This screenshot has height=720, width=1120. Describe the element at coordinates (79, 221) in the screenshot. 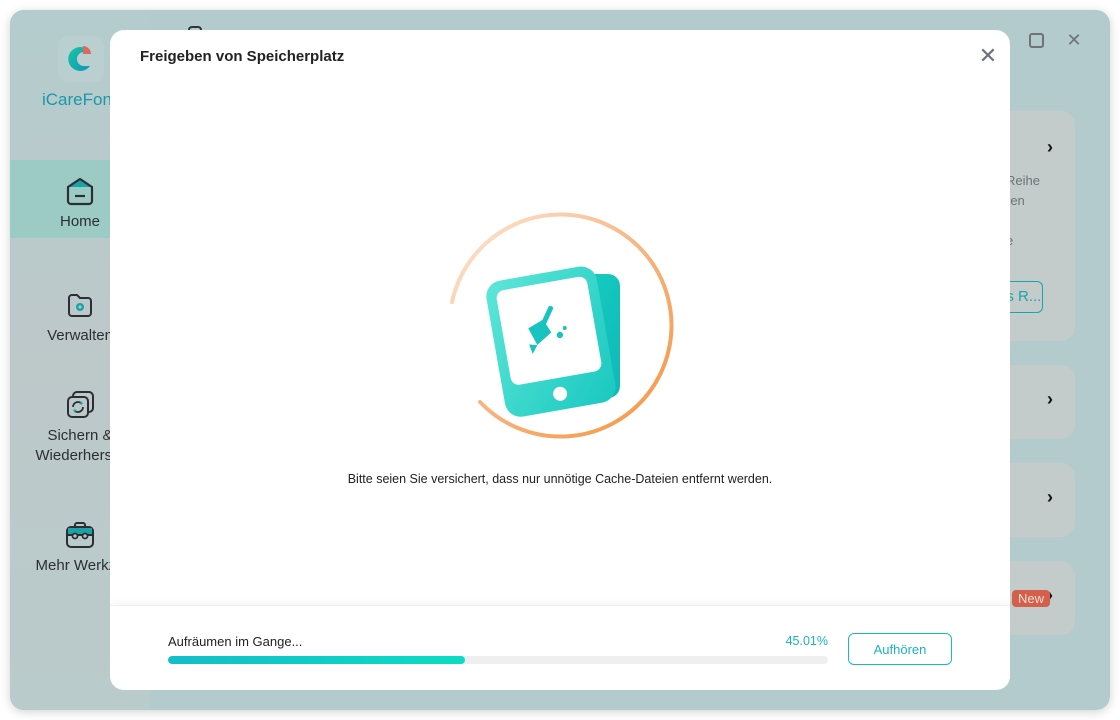

I see `sidebar-item-label: Home` at that location.